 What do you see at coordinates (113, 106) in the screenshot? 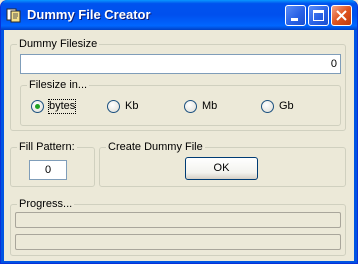
I see `radio-kb-button` at bounding box center [113, 106].